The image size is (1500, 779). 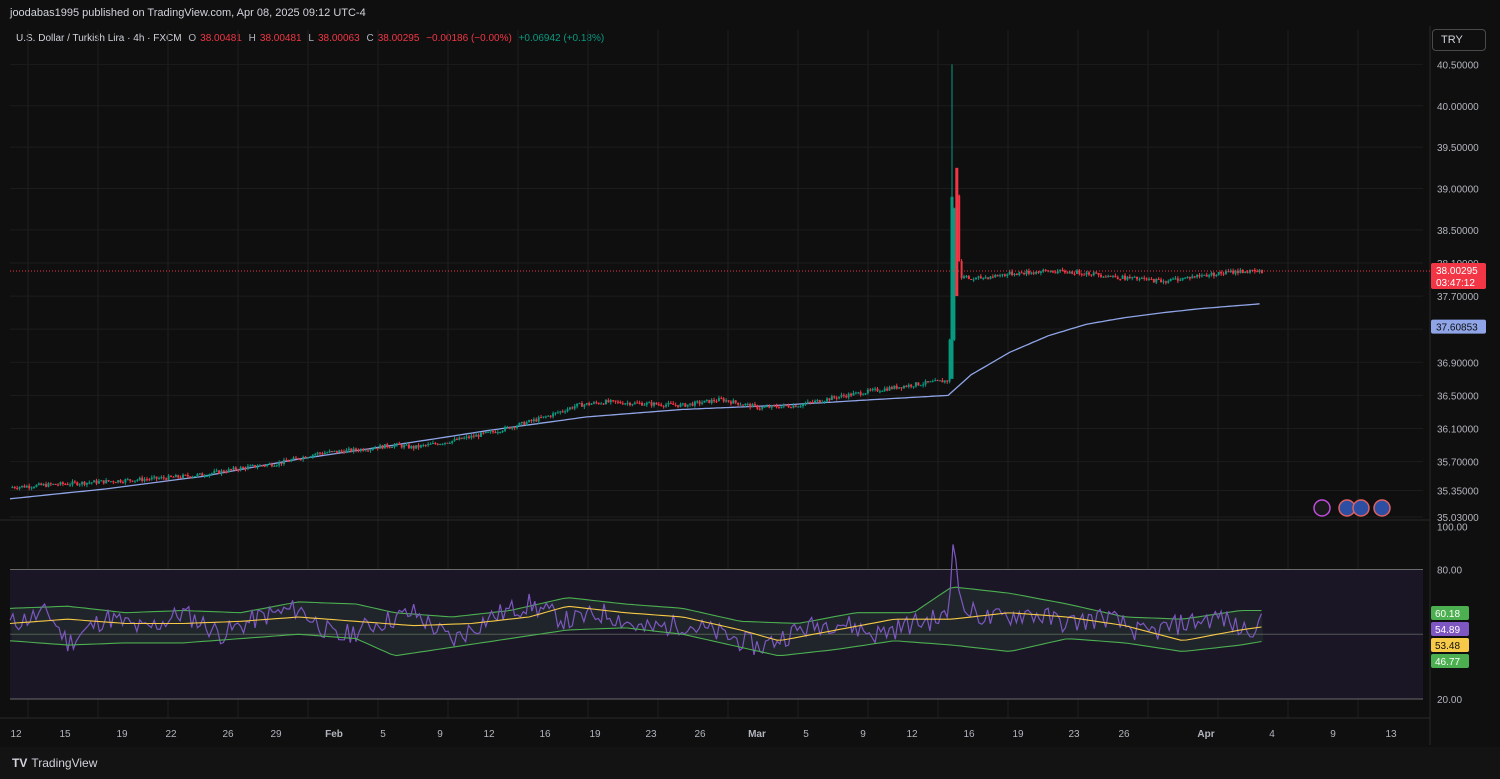 What do you see at coordinates (1458, 429) in the screenshot?
I see `price-tick-label: 36.10000` at bounding box center [1458, 429].